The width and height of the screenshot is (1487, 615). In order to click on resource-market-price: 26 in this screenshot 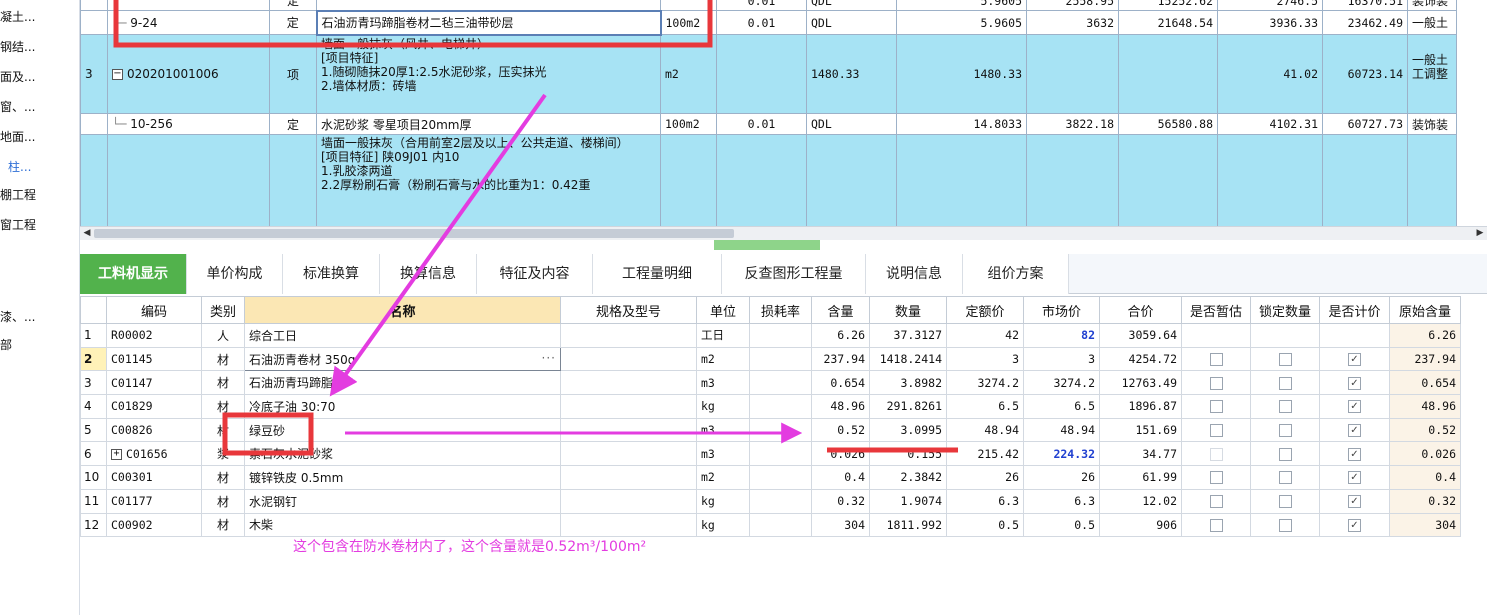, I will do `click(1061, 477)`.